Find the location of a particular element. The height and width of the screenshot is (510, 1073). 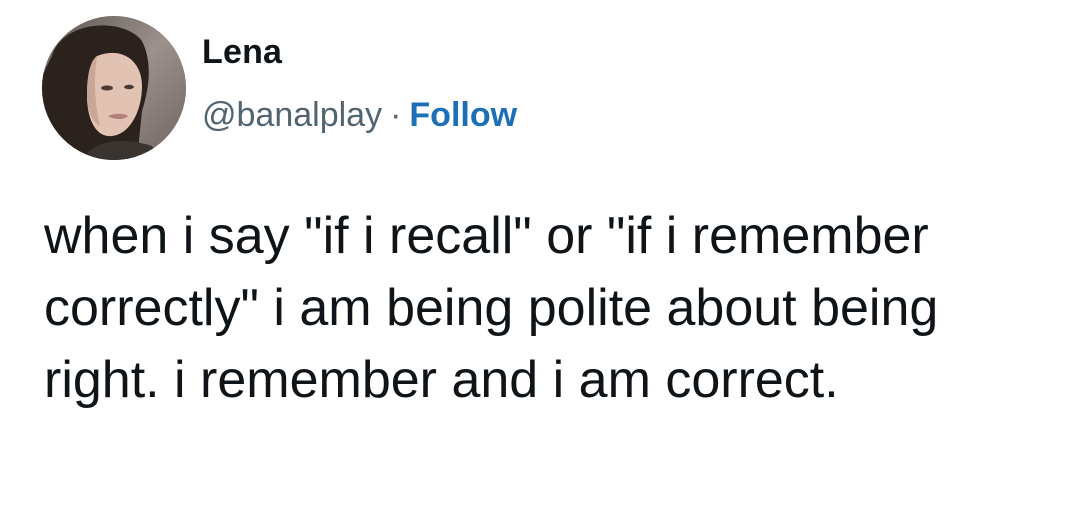

follow-button: Follow is located at coordinates (463, 115).